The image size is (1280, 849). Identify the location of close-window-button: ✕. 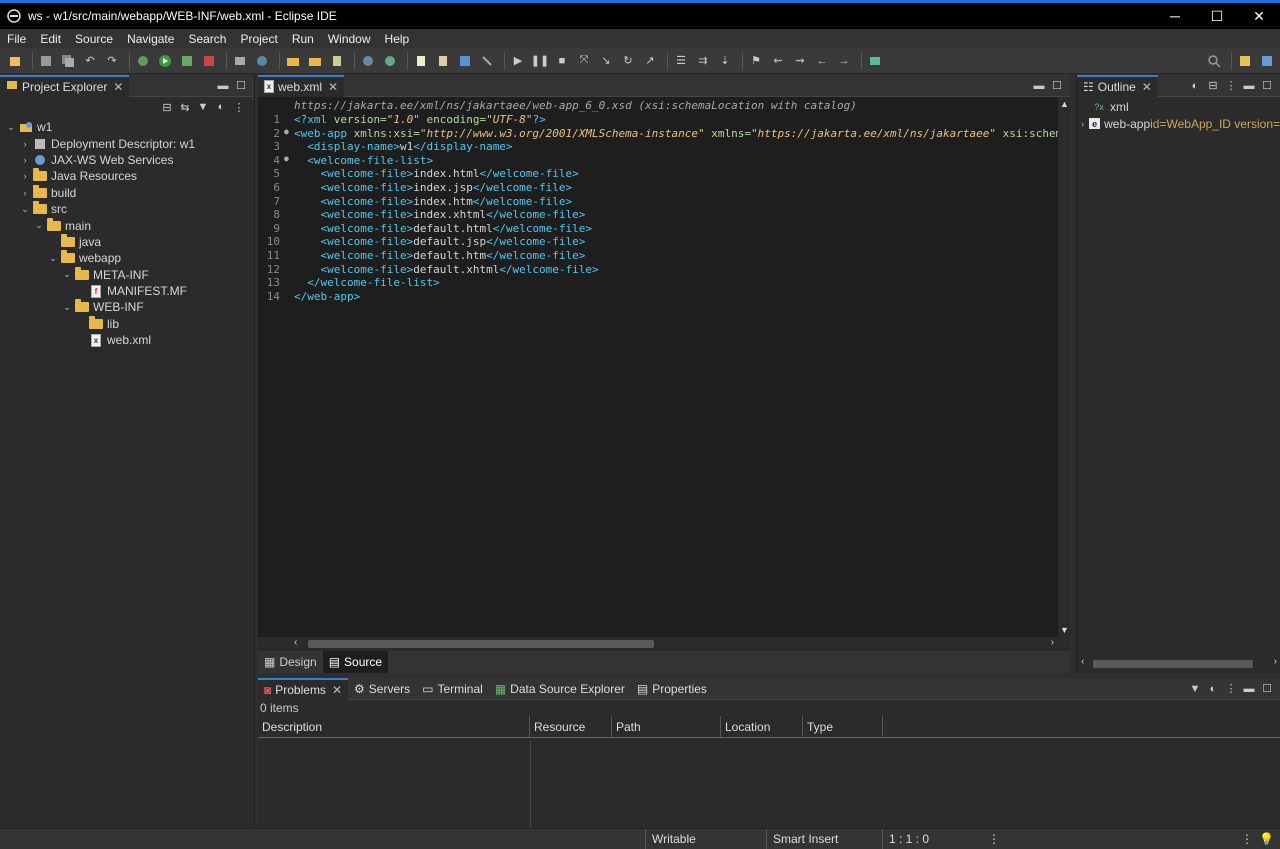
(1259, 16).